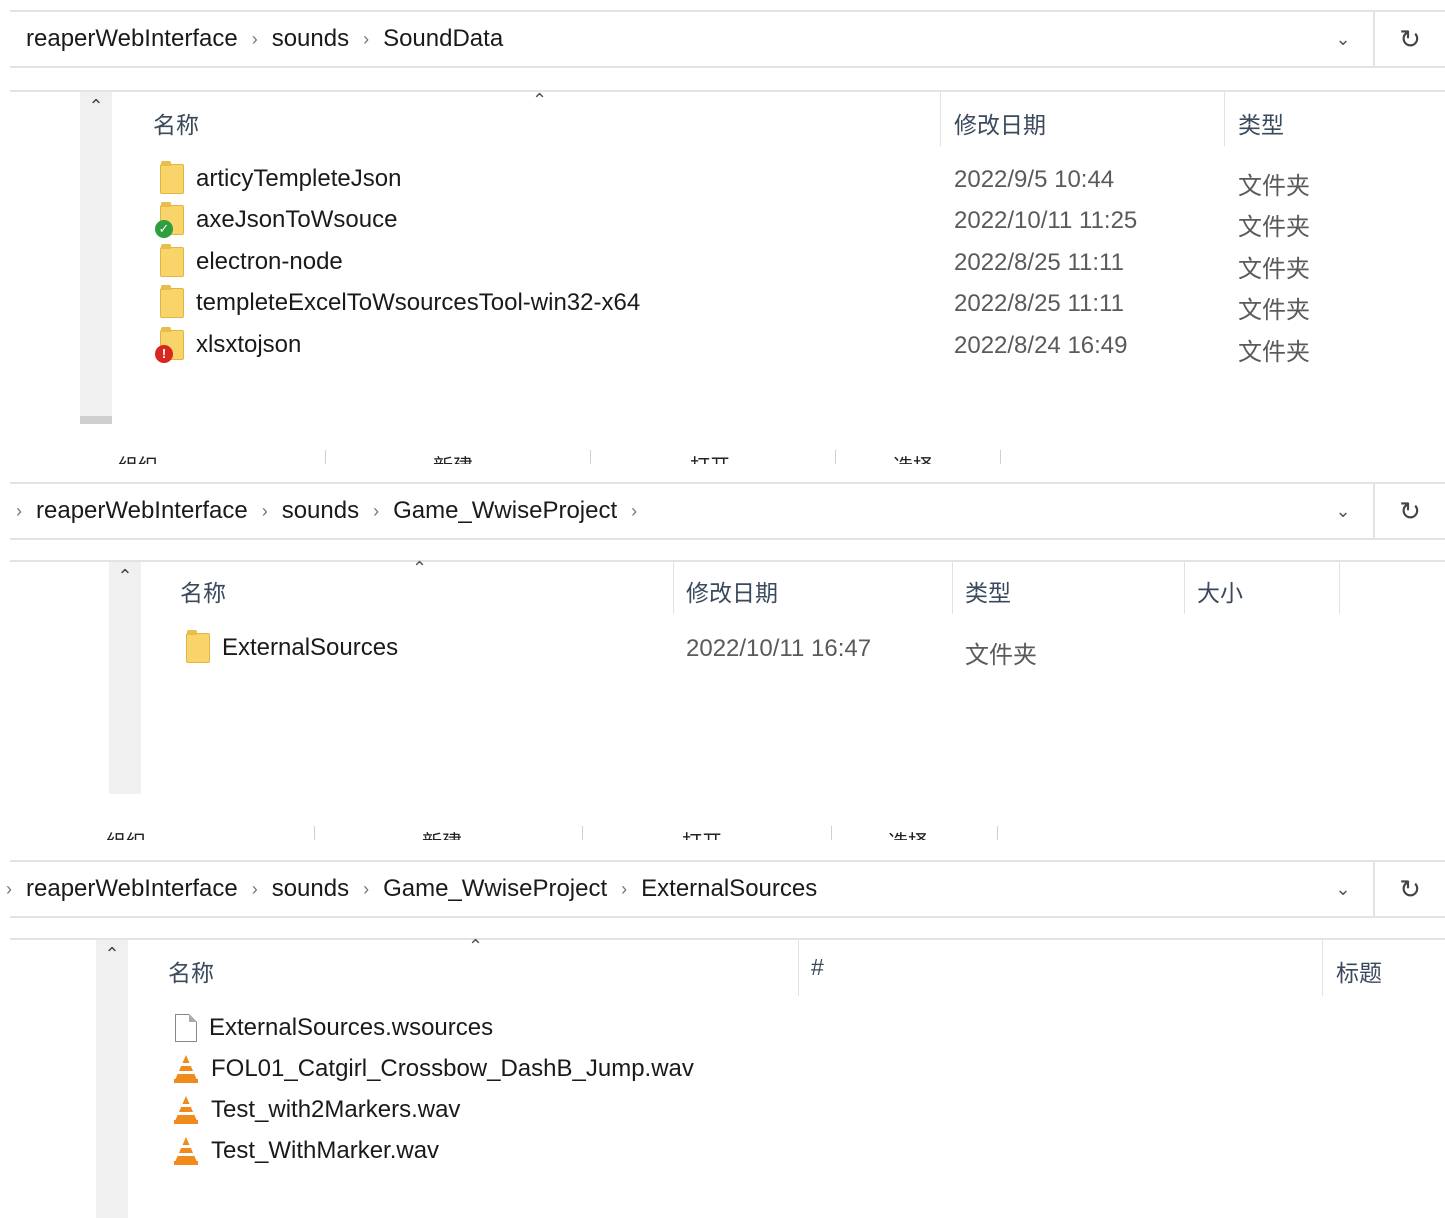 The width and height of the screenshot is (1445, 1218). I want to click on list-item: ExternalSources.wsources, so click(334, 1028).